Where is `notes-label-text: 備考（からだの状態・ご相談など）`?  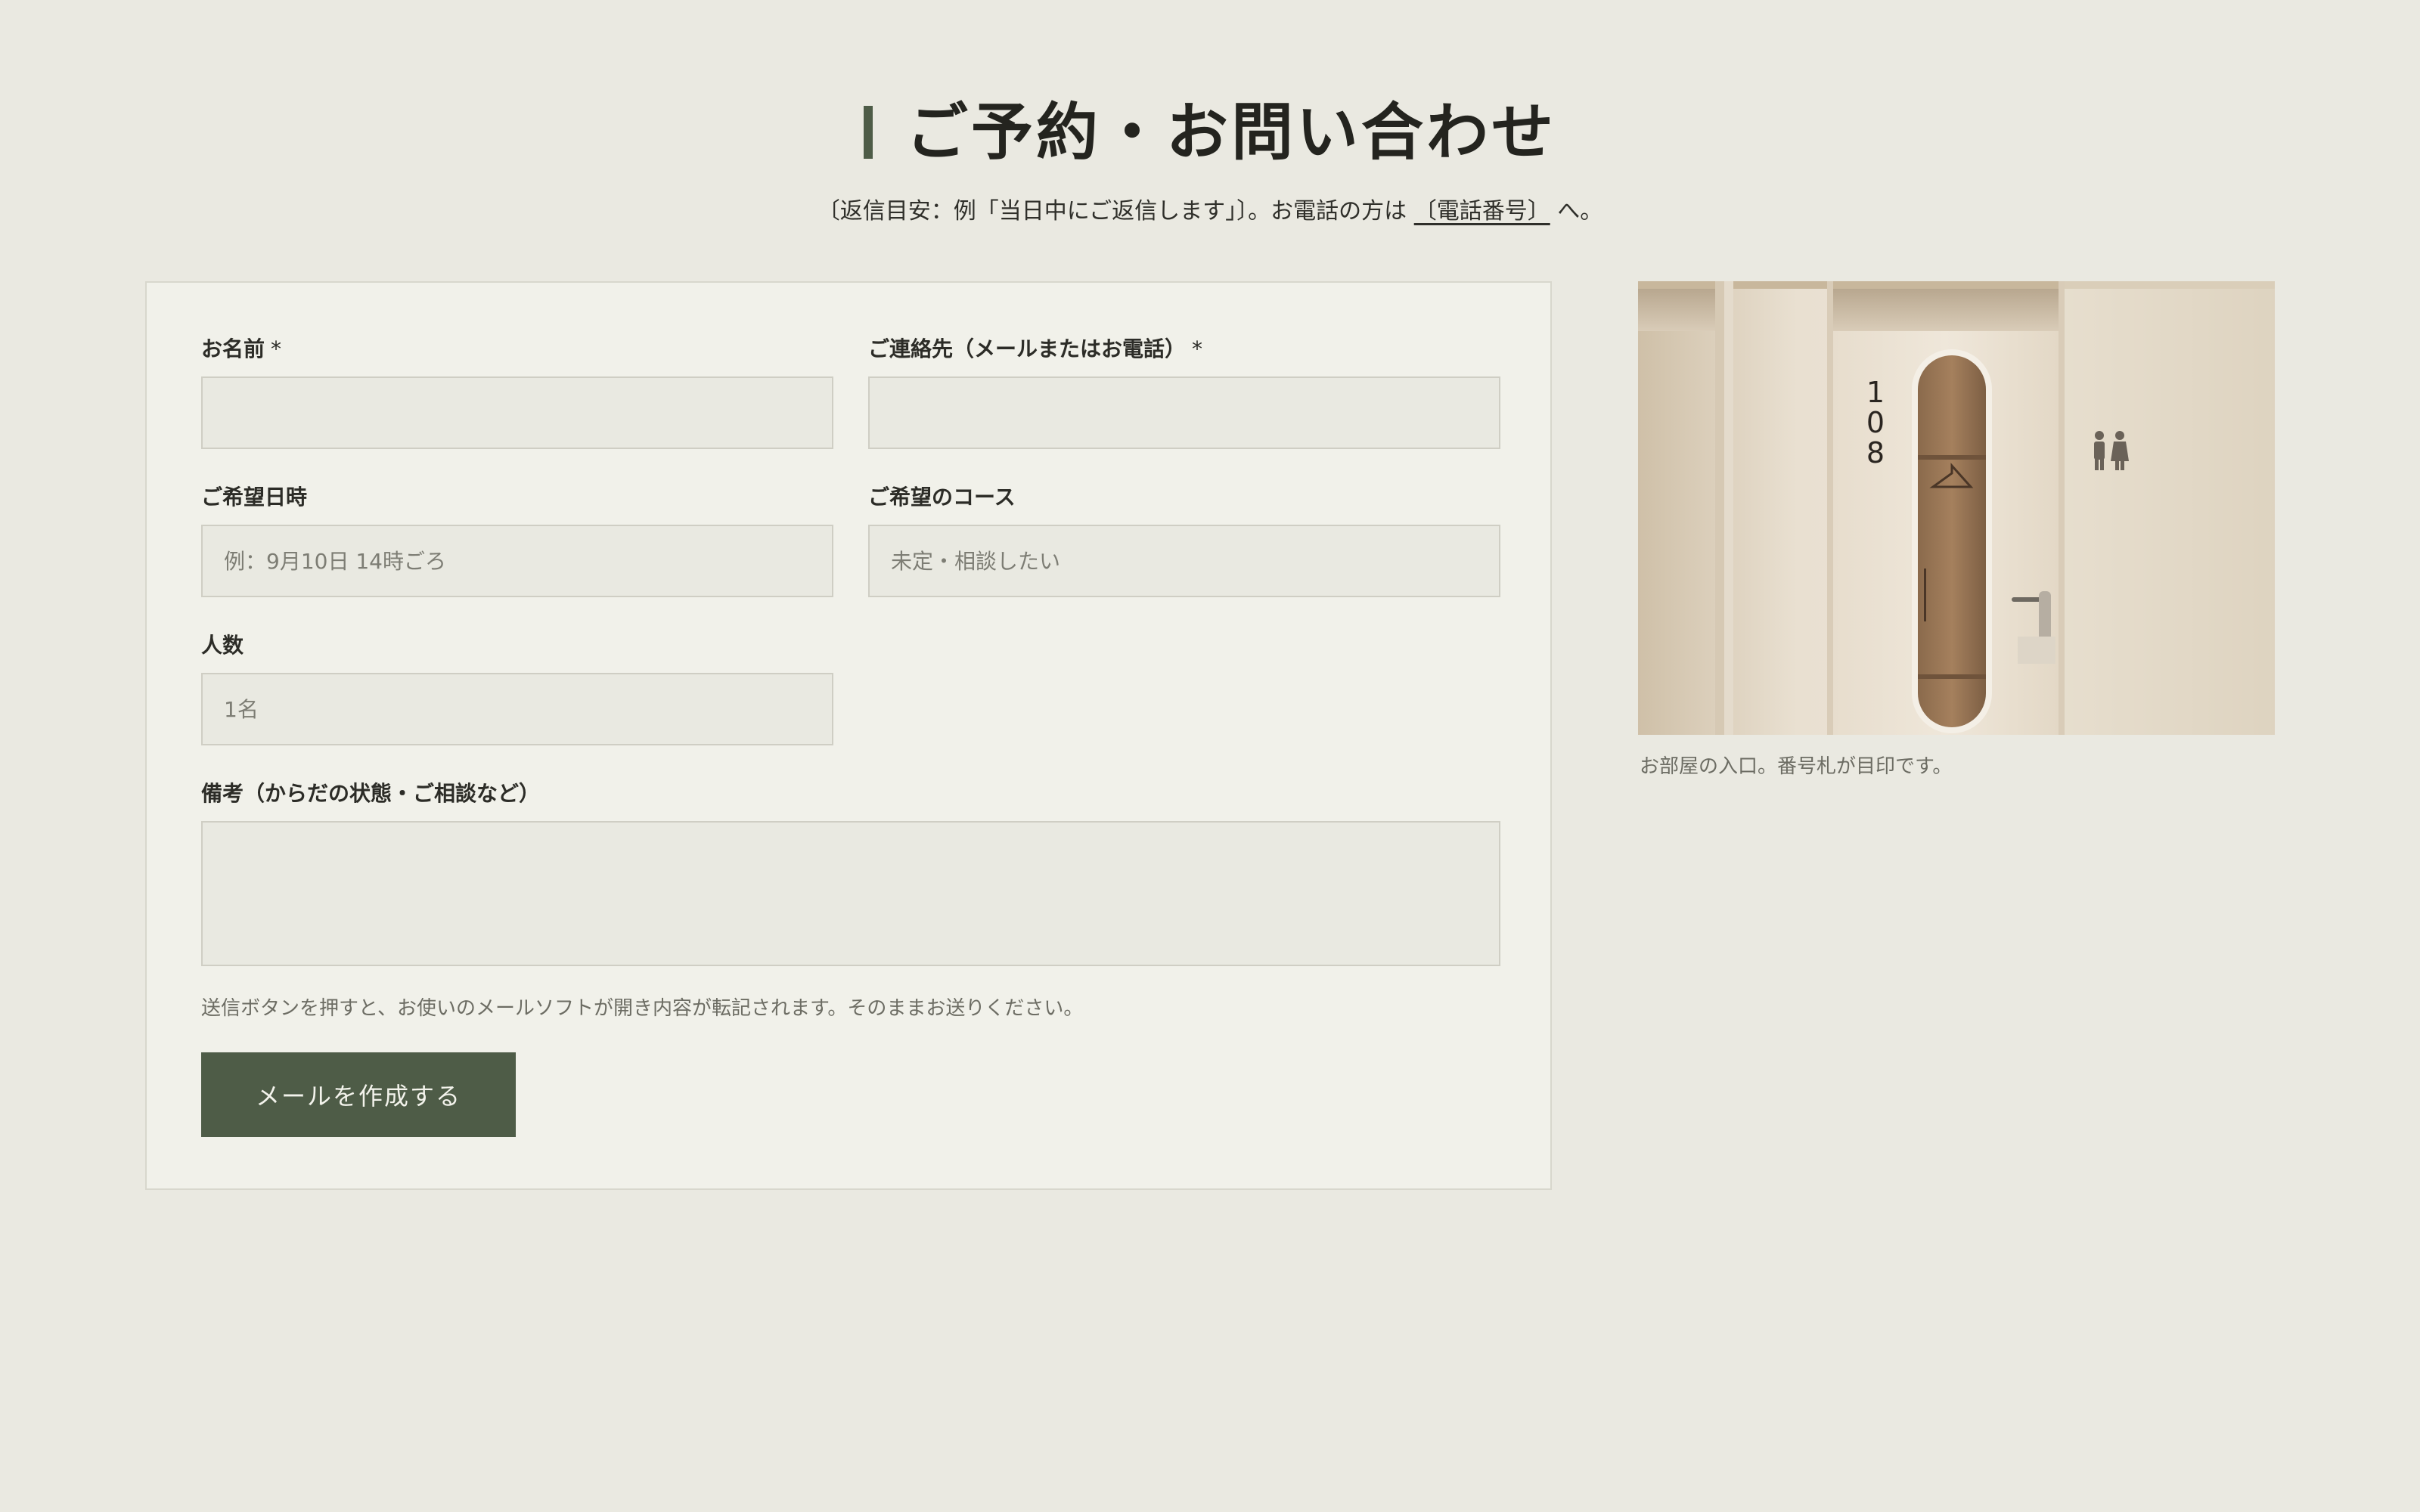
notes-label-text: 備考（からだの状態・ご相談など） is located at coordinates (371, 794).